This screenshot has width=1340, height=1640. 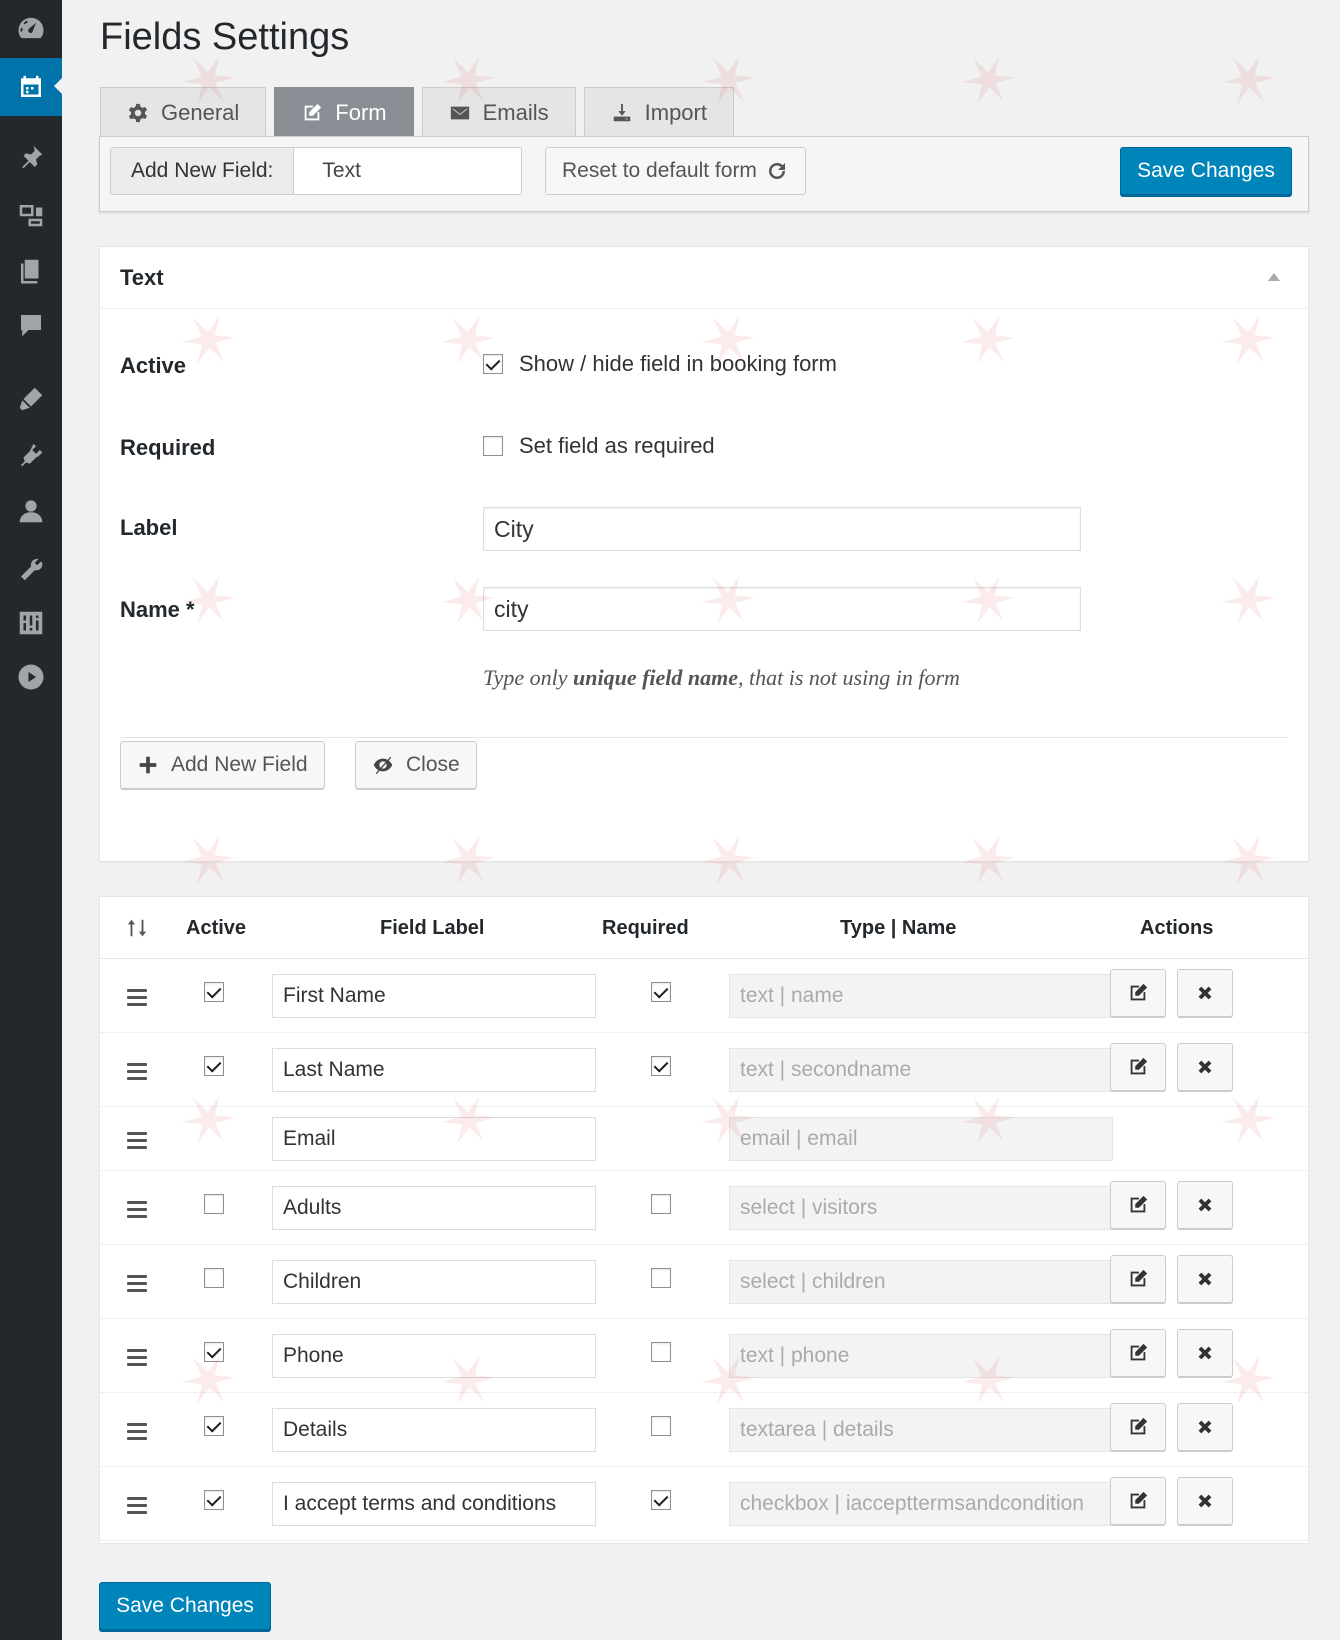 I want to click on row-label-input: Children, so click(x=434, y=1282).